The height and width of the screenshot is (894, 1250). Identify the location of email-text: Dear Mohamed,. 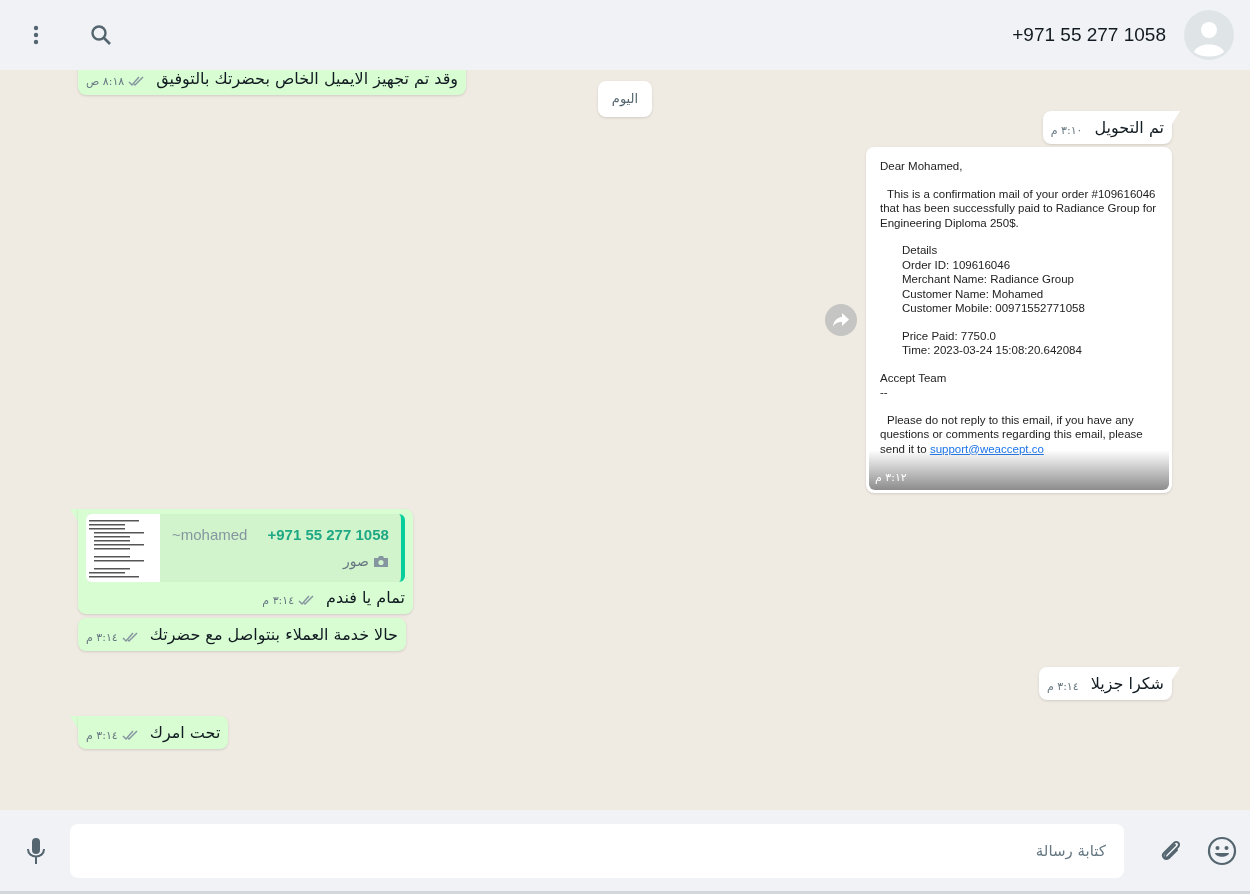
(922, 166).